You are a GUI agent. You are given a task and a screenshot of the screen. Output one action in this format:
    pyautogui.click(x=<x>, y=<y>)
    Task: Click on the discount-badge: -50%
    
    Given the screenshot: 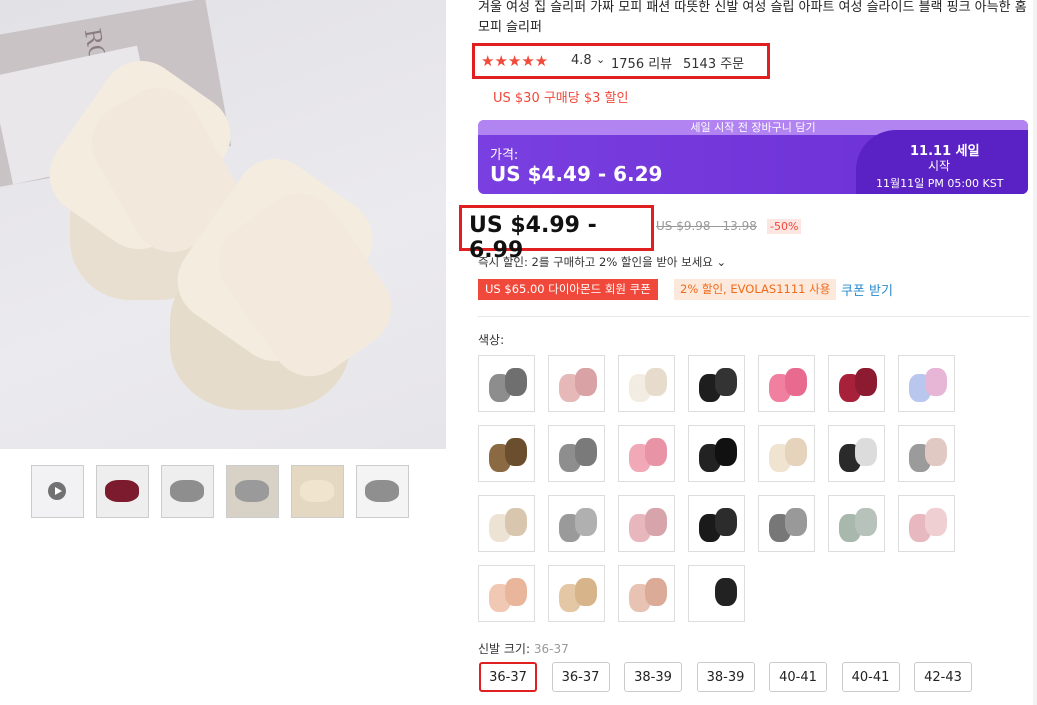 What is the action you would take?
    pyautogui.click(x=784, y=226)
    